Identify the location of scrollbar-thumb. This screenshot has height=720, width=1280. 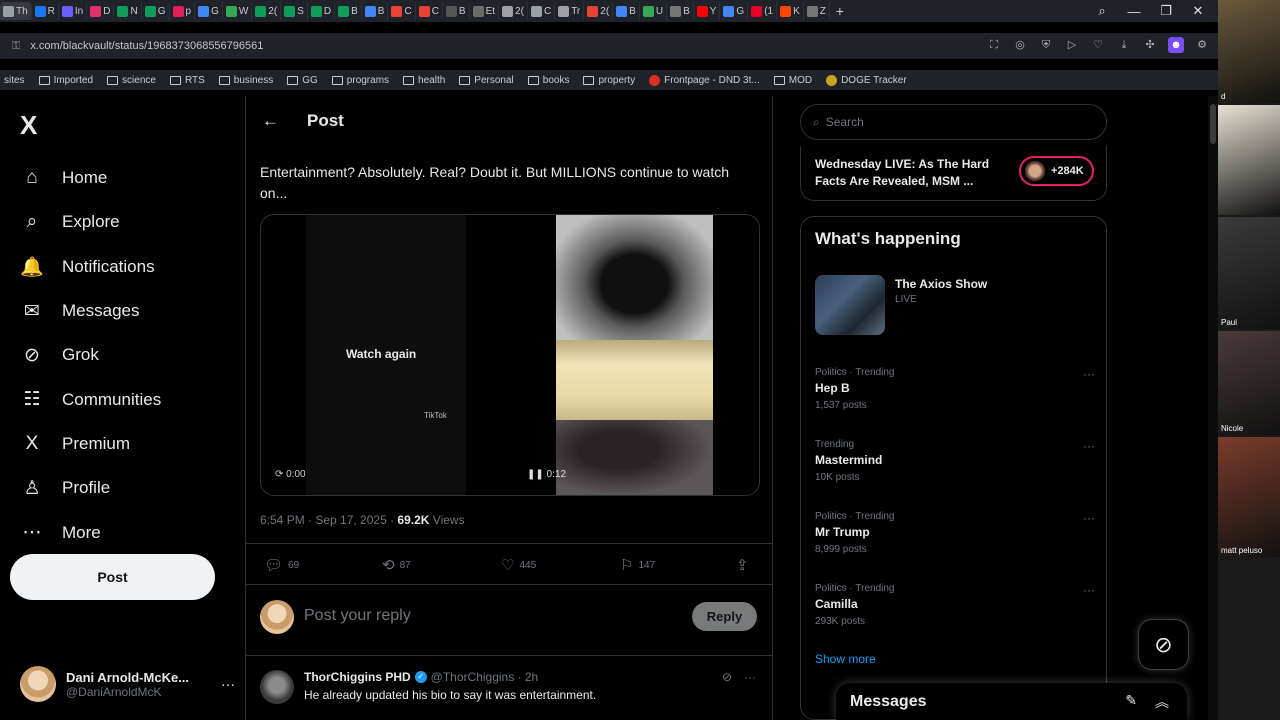
(1213, 124).